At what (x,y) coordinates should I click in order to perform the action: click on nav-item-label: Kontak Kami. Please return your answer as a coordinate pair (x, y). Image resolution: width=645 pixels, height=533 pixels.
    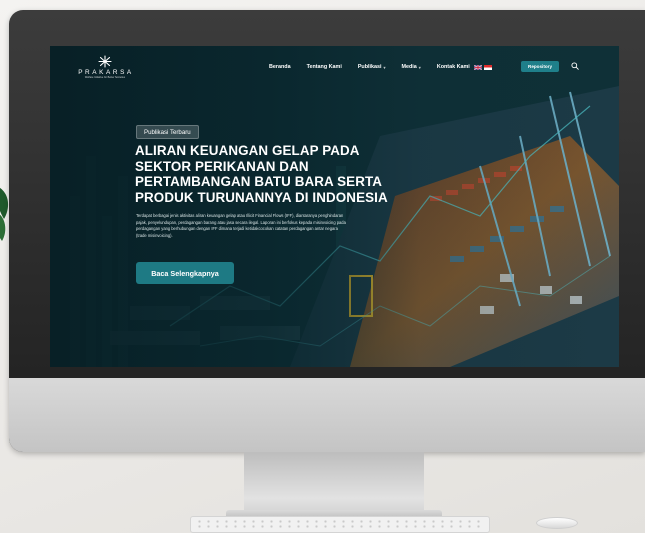
    Looking at the image, I should click on (453, 67).